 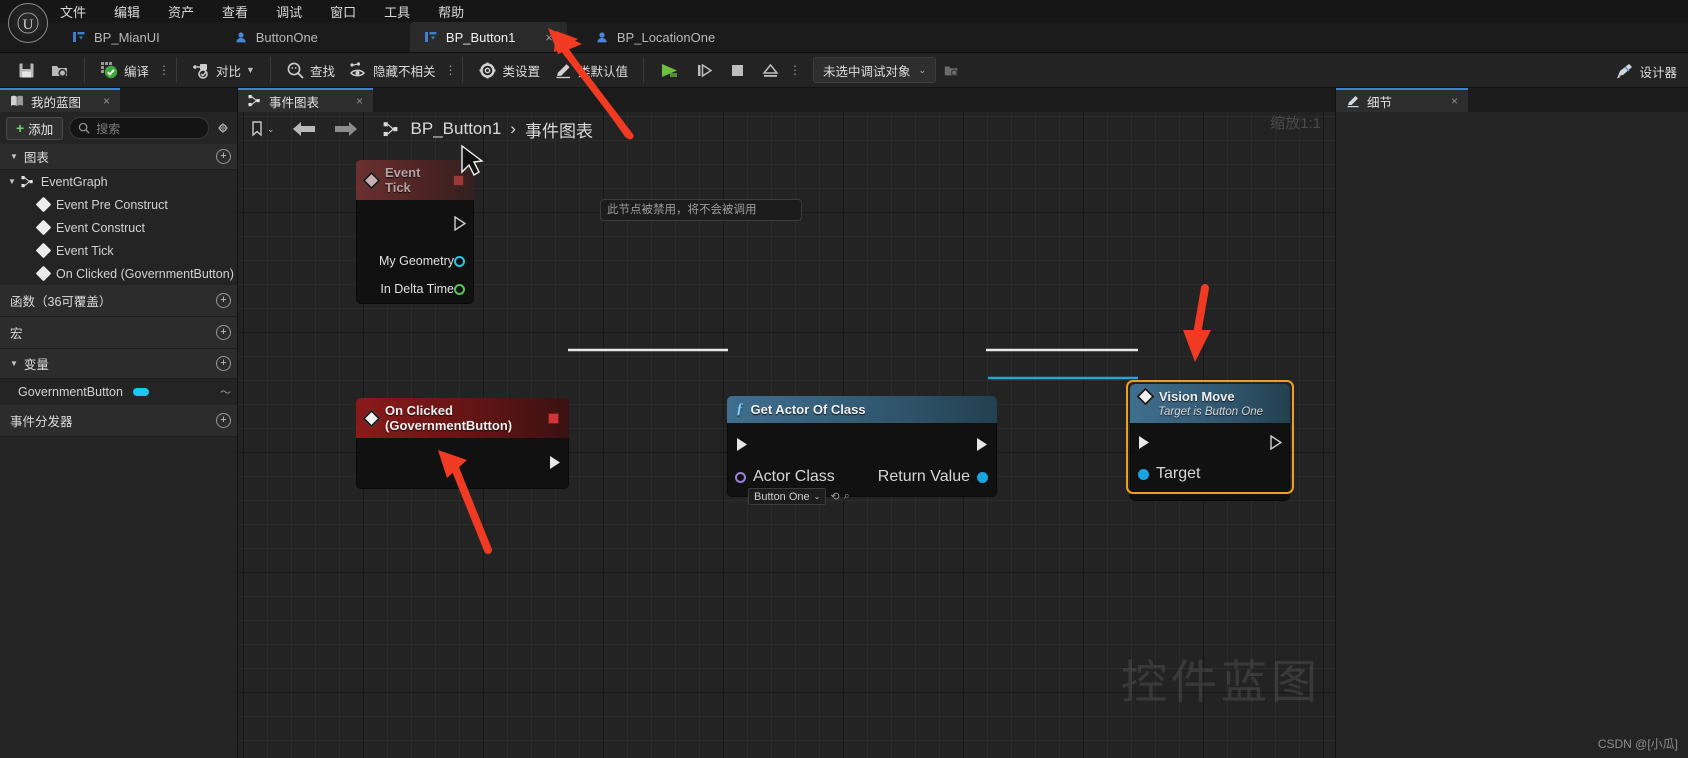 I want to click on pin-dot-return-value, so click(x=982, y=477).